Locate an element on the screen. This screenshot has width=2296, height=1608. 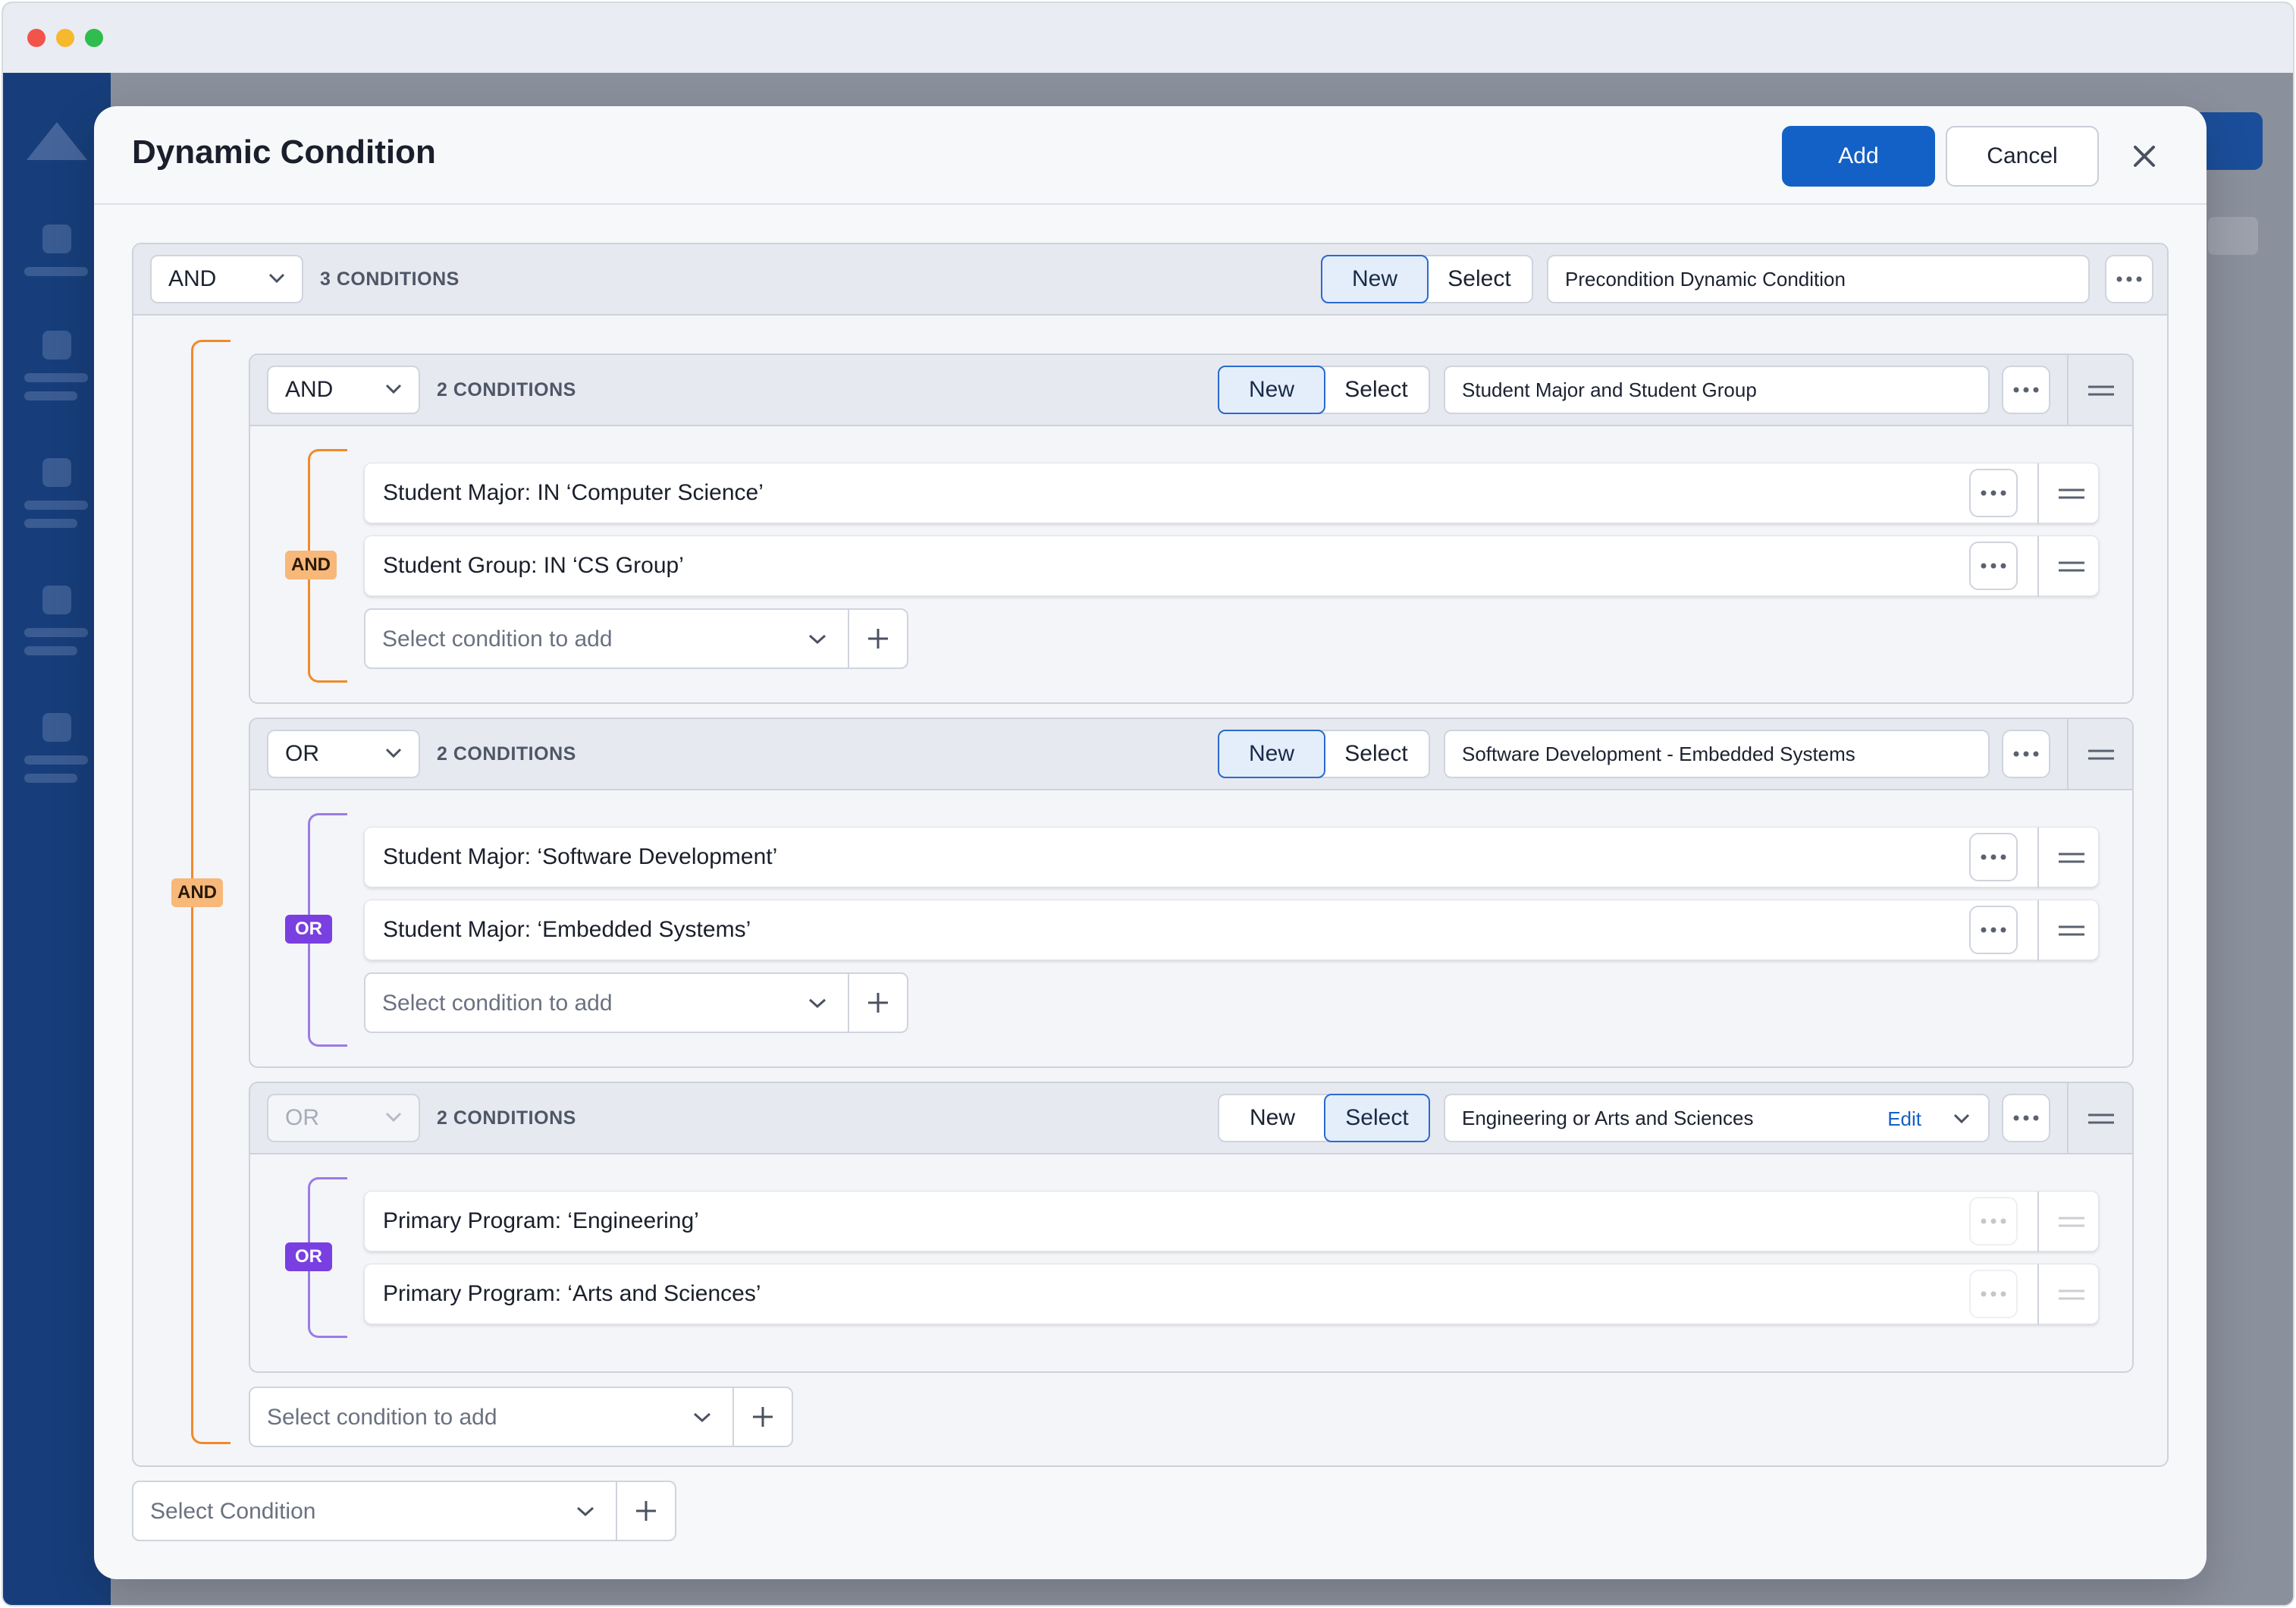
condition-row: Student Major: ‘Embedded Systems’ is located at coordinates (1231, 931).